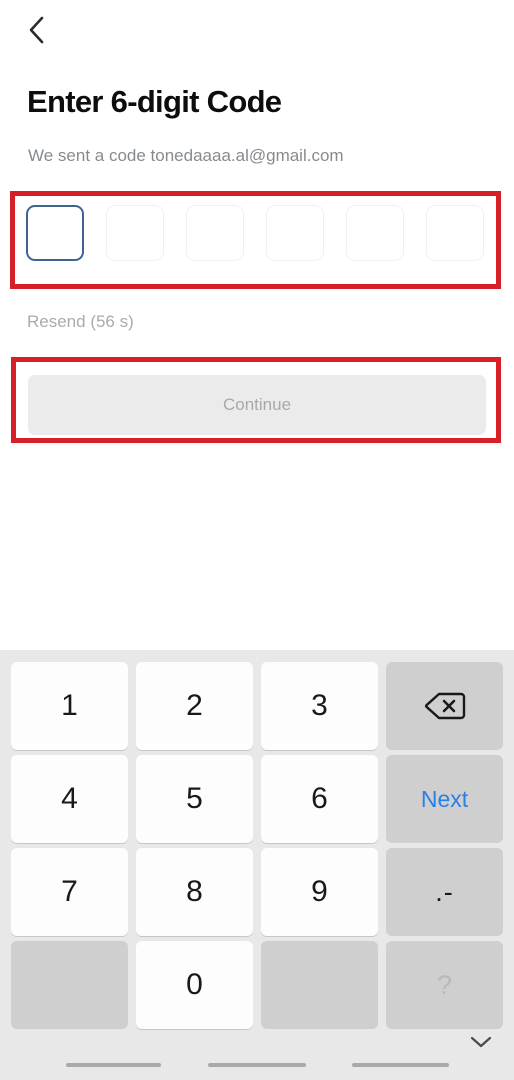  I want to click on continue-button: Continue, so click(257, 405).